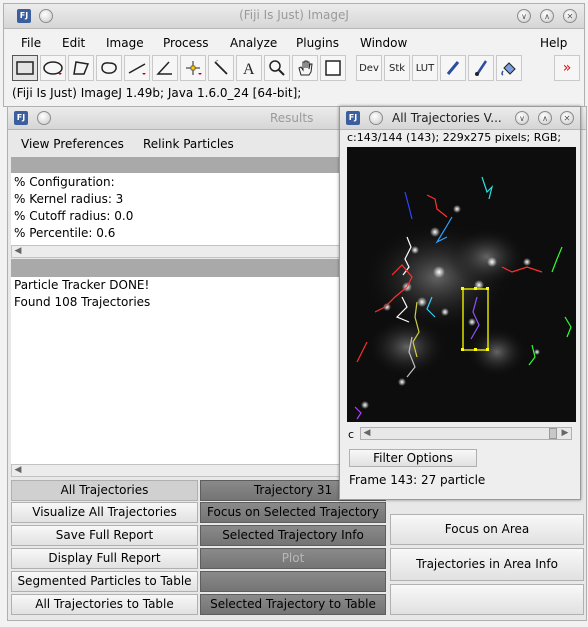 This screenshot has width=588, height=627. I want to click on trajectories-titlebar: FJ All Trajectories V... ∨ ∧ ✕, so click(460, 118).